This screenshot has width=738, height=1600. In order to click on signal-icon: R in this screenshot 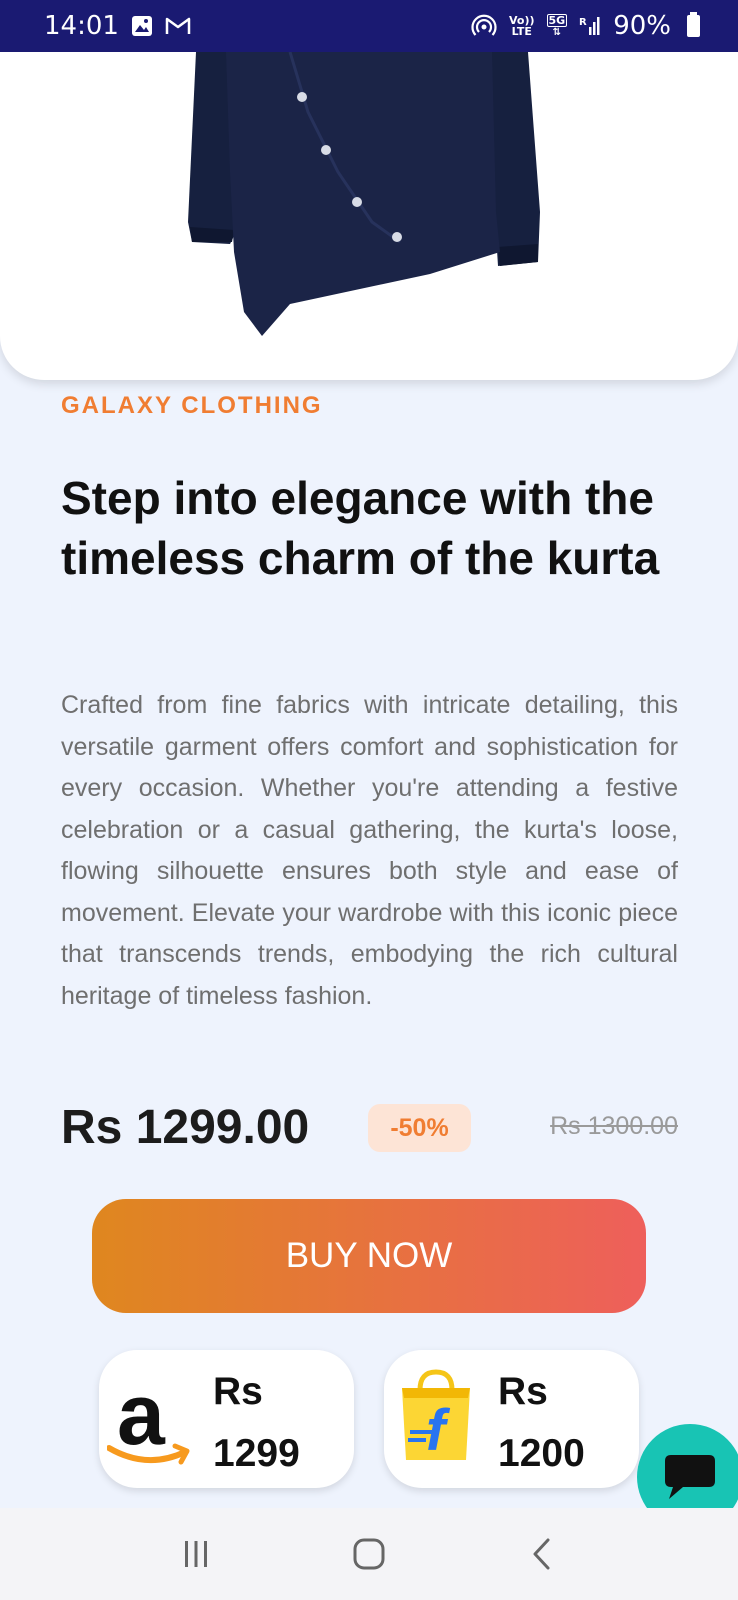, I will do `click(590, 26)`.